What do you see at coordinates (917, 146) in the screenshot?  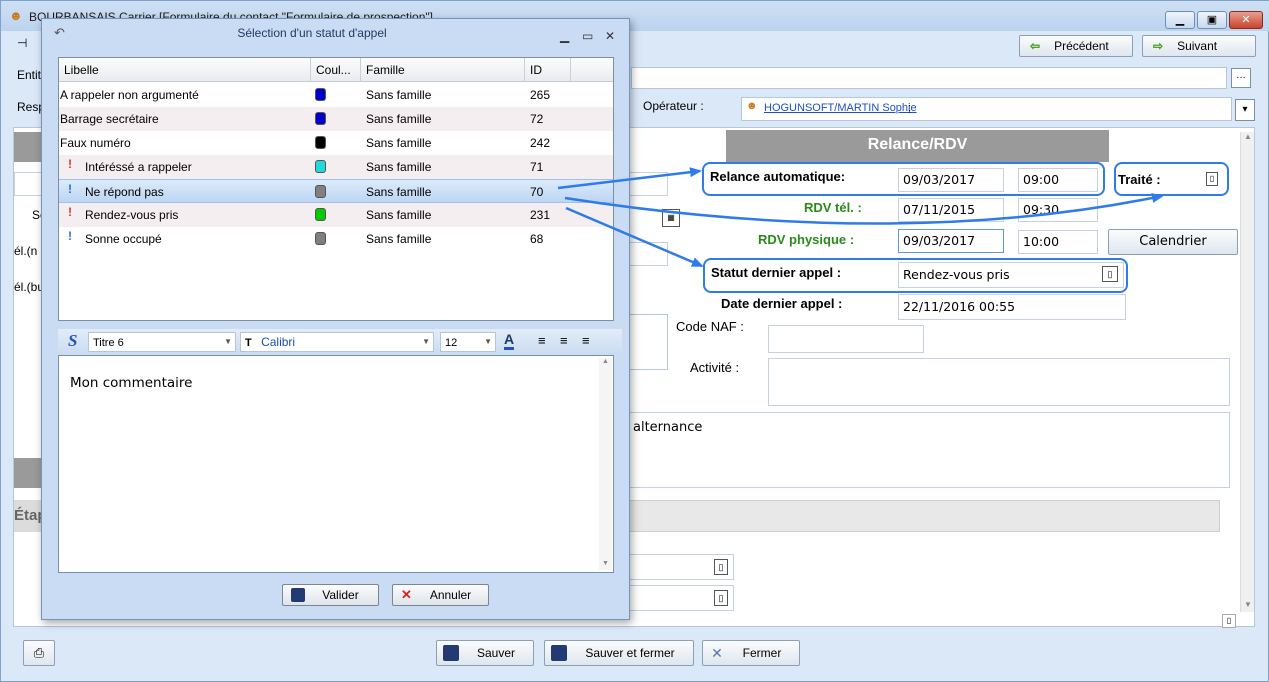 I see `section-header-relance: Relance/RDV` at bounding box center [917, 146].